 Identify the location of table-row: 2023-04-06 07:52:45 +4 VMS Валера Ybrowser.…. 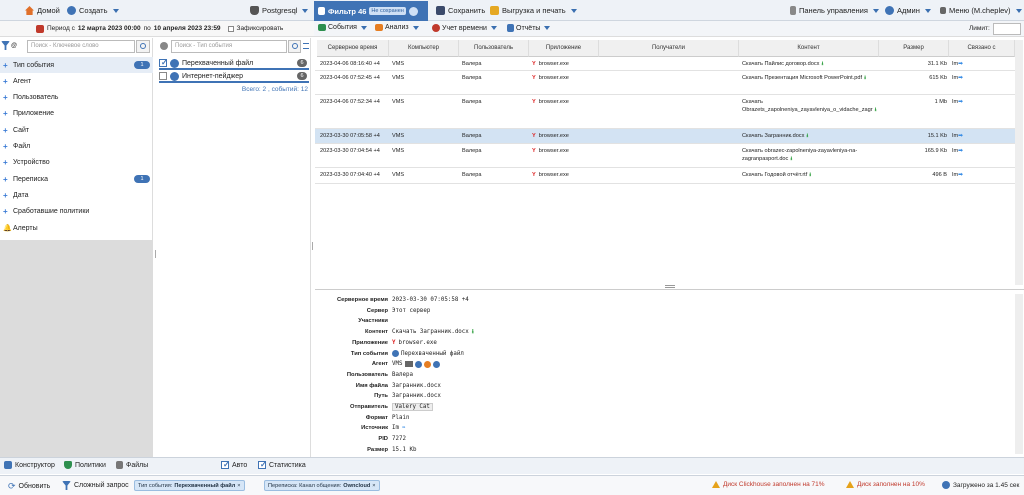
(665, 83).